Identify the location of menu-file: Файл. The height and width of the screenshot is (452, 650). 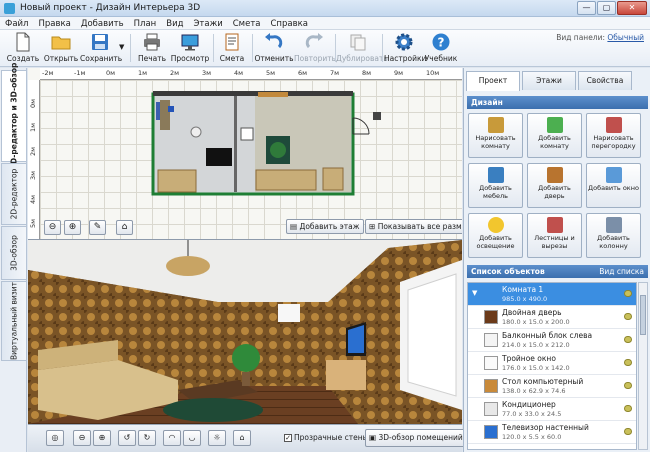
(16, 23).